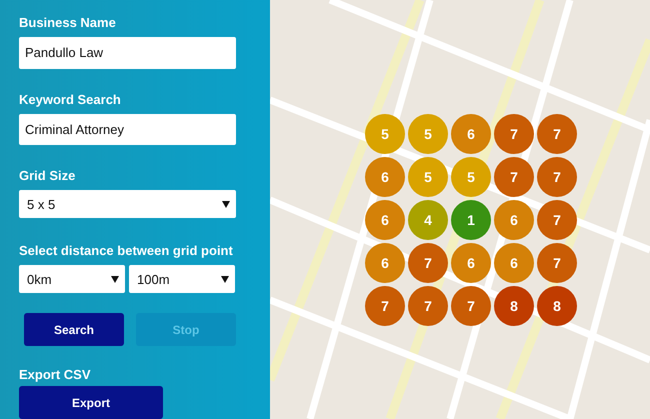 Image resolution: width=650 pixels, height=419 pixels. What do you see at coordinates (126, 250) in the screenshot?
I see `field-label: Select distance between grid point` at bounding box center [126, 250].